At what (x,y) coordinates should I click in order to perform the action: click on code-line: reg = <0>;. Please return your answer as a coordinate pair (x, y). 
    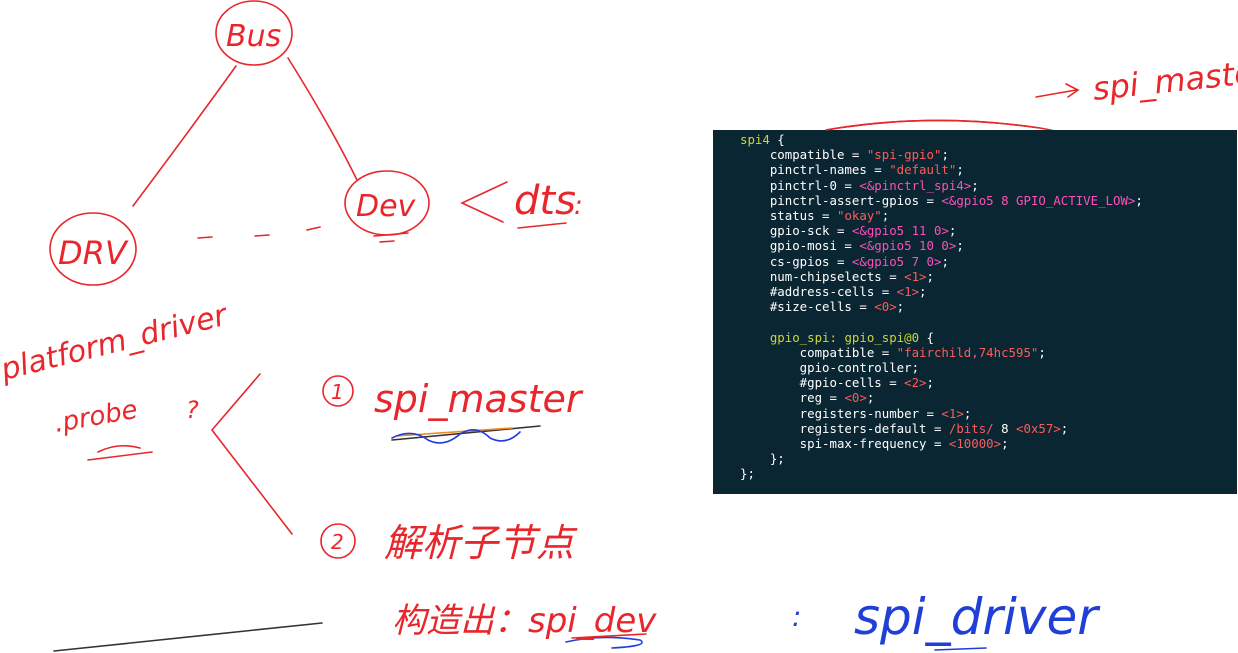
    Looking at the image, I should click on (807, 398).